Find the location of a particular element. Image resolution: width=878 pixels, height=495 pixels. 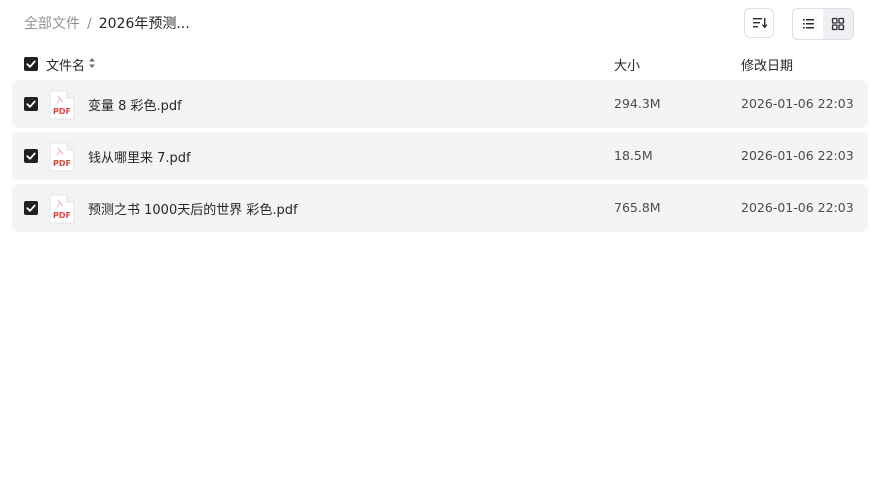

sort-button is located at coordinates (759, 23).